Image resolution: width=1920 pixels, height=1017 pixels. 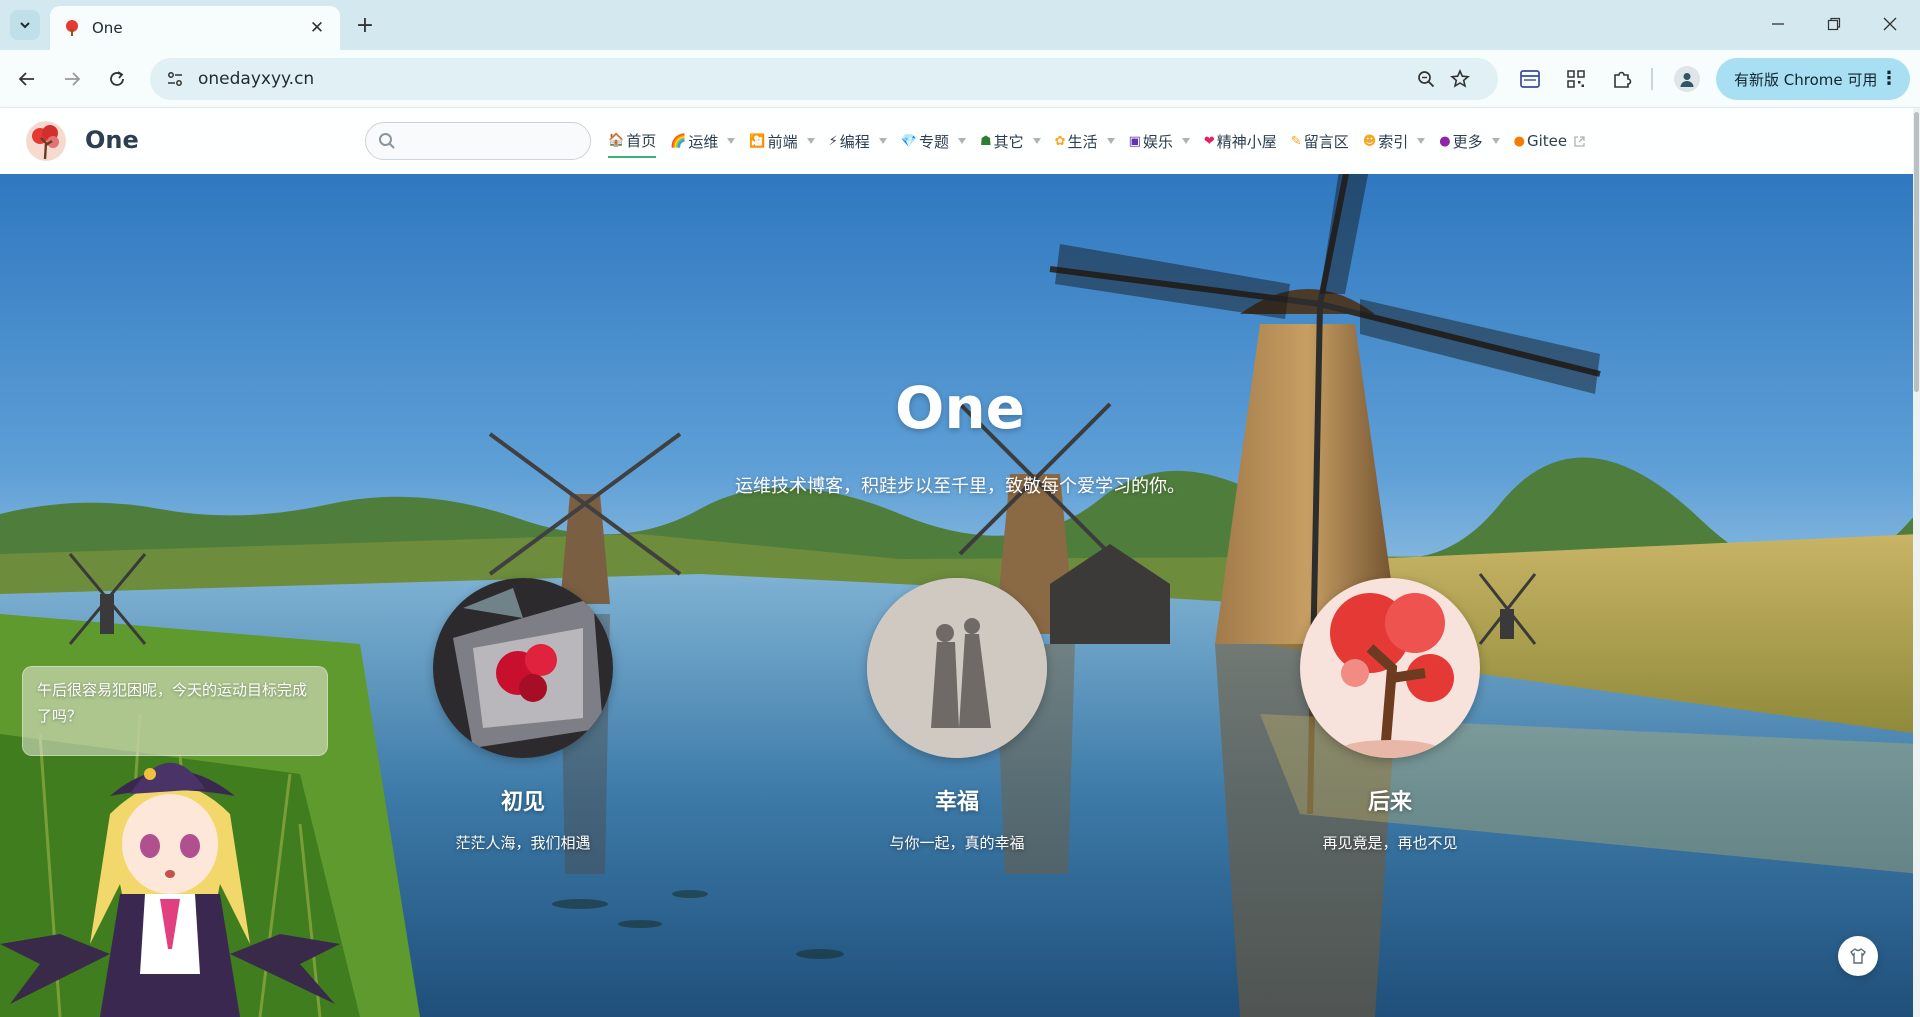 I want to click on nav-label: 娱乐, so click(x=1157, y=141).